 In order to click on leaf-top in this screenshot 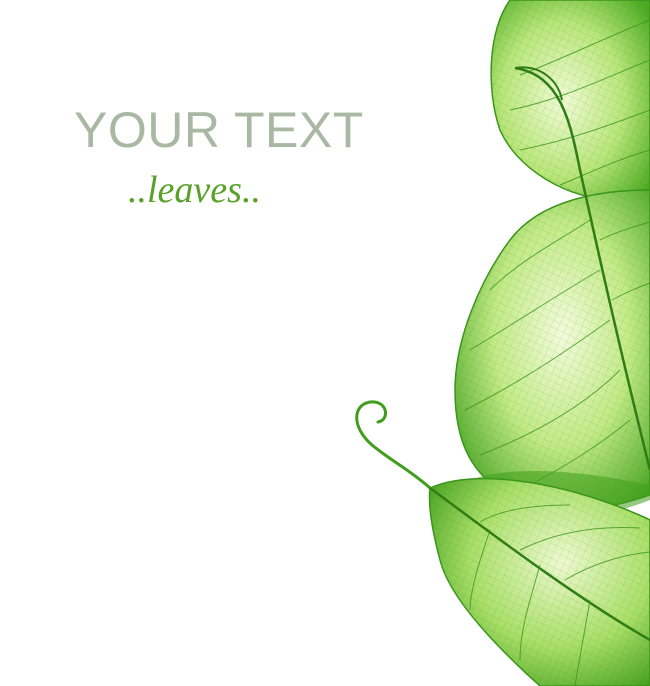, I will do `click(570, 101)`.